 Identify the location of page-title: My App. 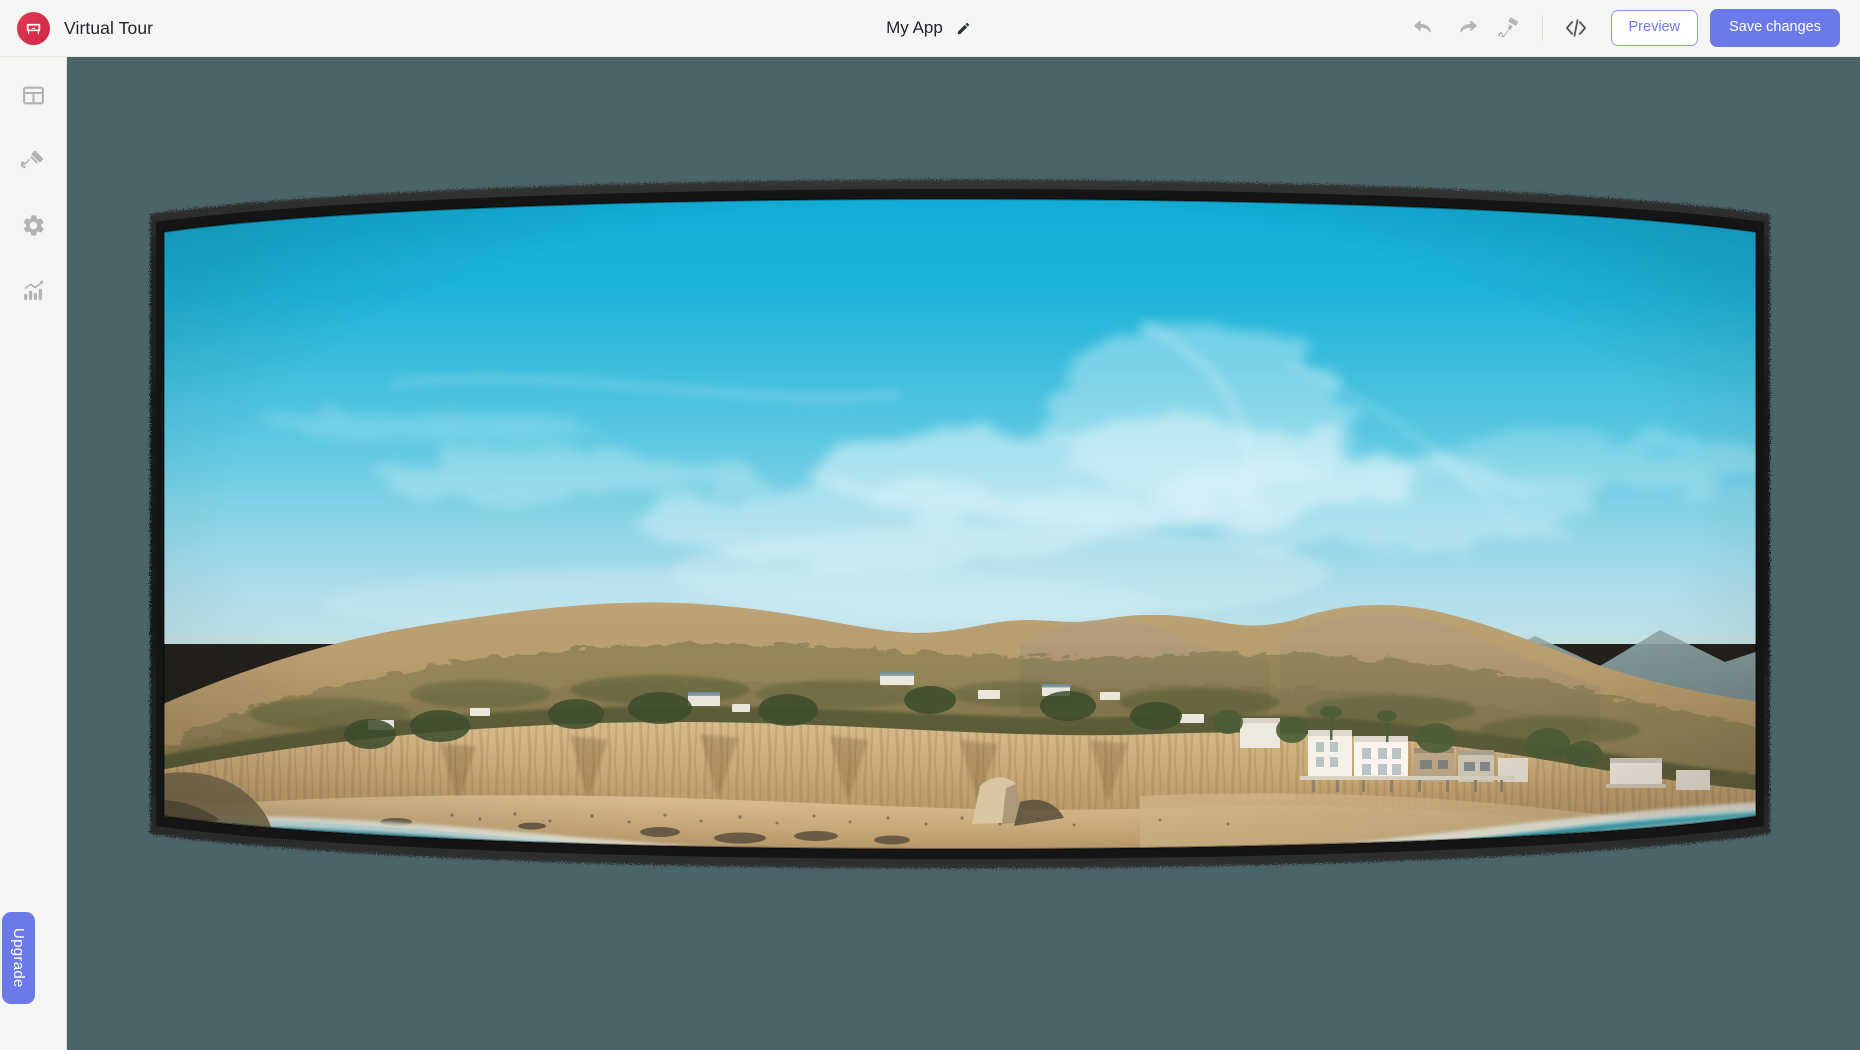
(914, 27).